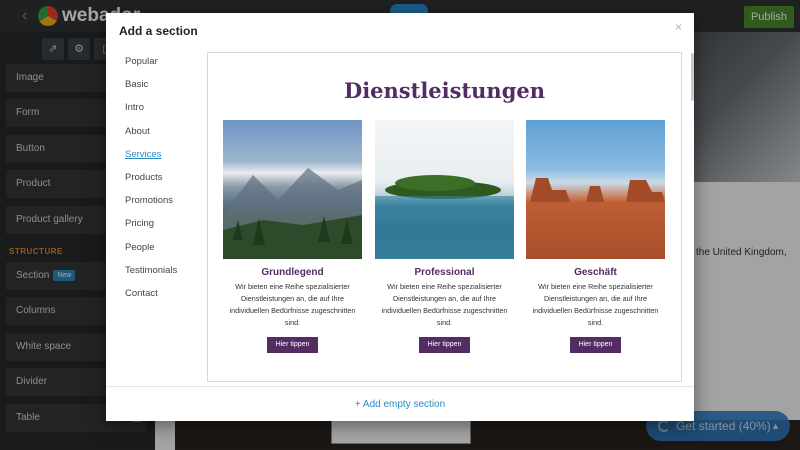 The width and height of the screenshot is (800, 450). I want to click on desert-illustration, so click(595, 218).